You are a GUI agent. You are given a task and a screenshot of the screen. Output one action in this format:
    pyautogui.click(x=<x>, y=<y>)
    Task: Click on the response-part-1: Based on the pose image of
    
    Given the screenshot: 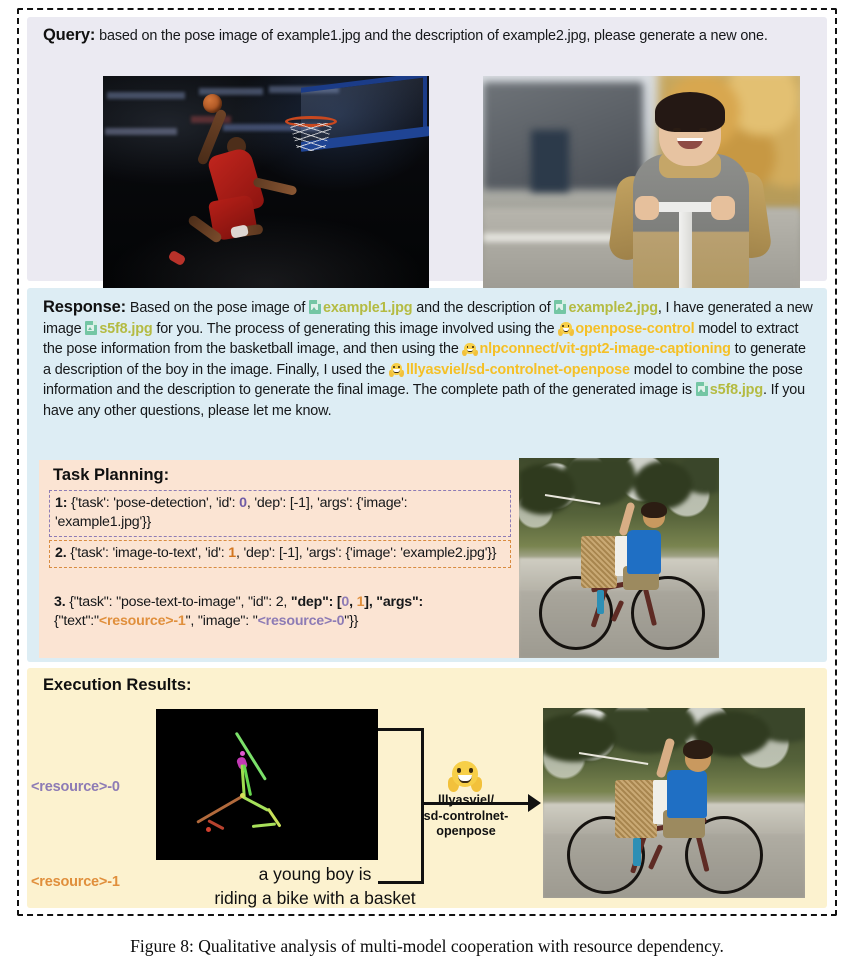 What is the action you would take?
    pyautogui.click(x=217, y=308)
    